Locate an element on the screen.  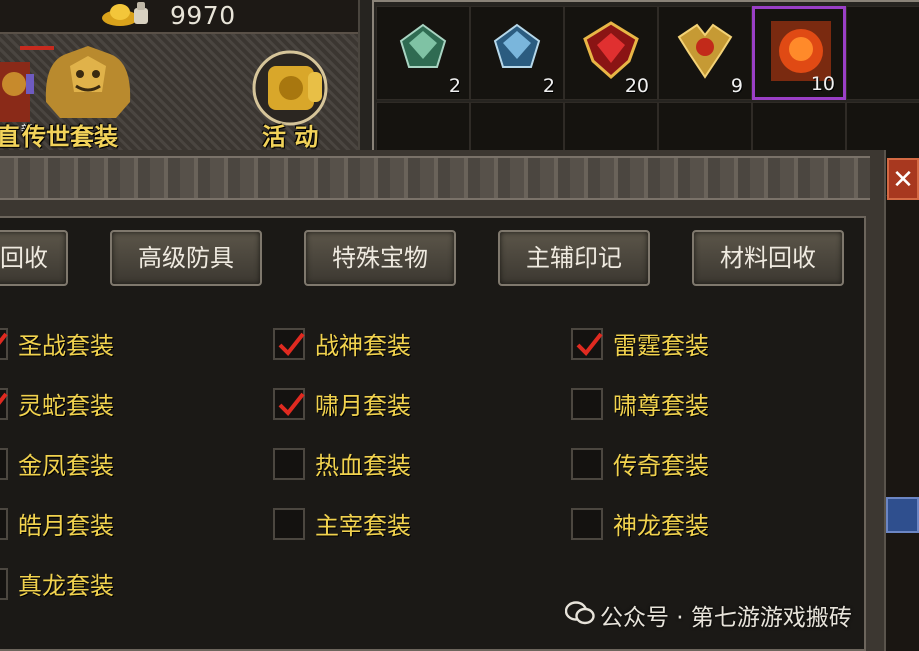
tab-seal: 主辅印记 is located at coordinates (574, 258).